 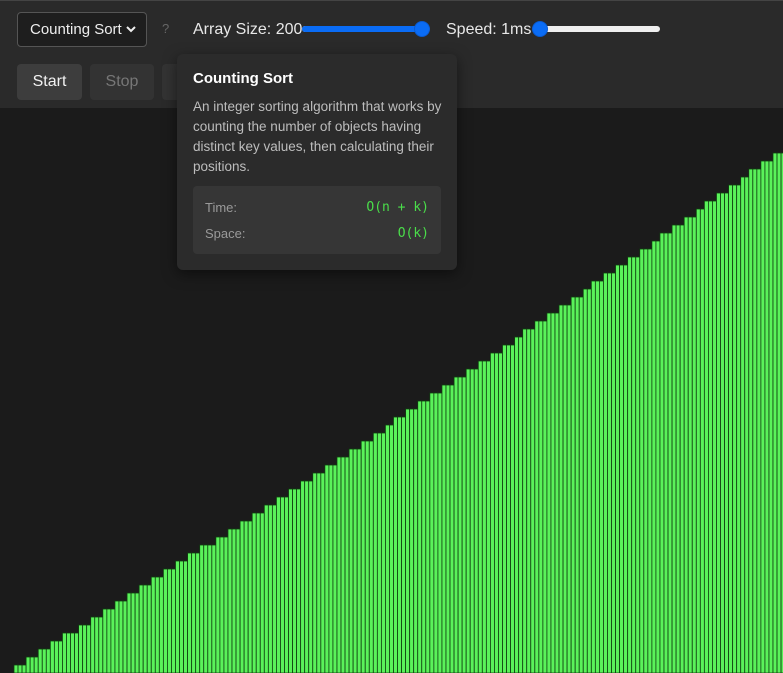 I want to click on space-value: O(k), so click(x=413, y=233).